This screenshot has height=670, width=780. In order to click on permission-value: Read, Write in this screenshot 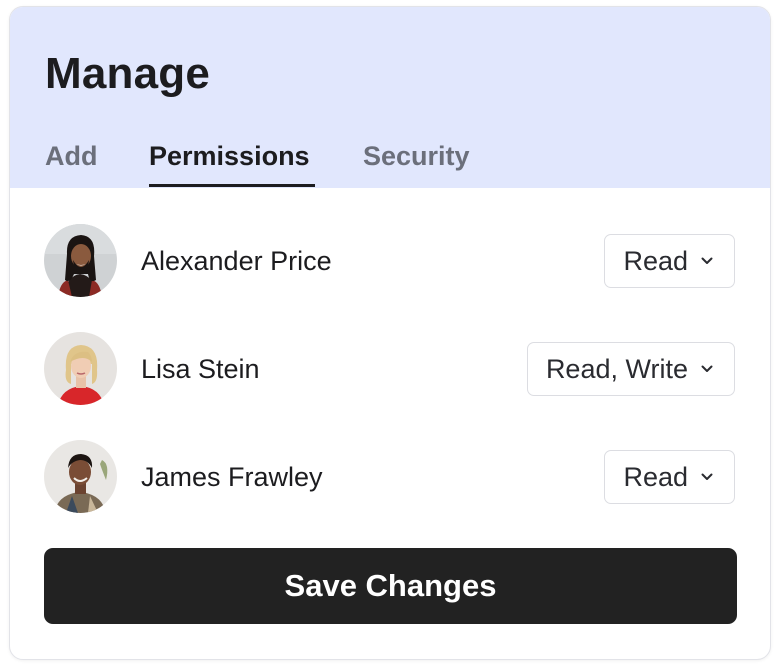, I will do `click(616, 369)`.